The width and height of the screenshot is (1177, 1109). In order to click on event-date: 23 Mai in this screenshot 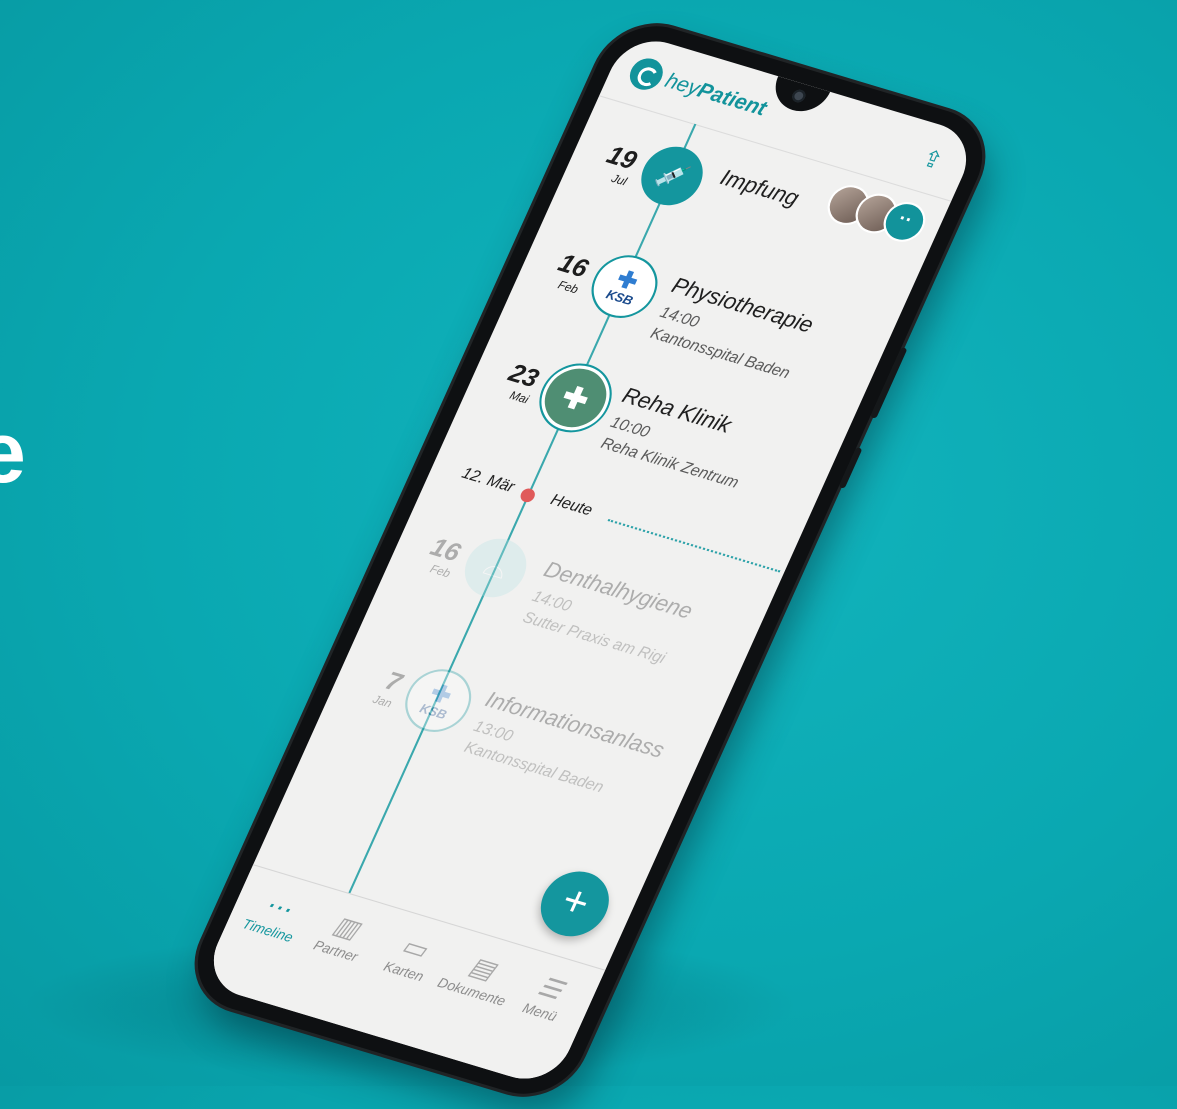, I will do `click(509, 380)`.